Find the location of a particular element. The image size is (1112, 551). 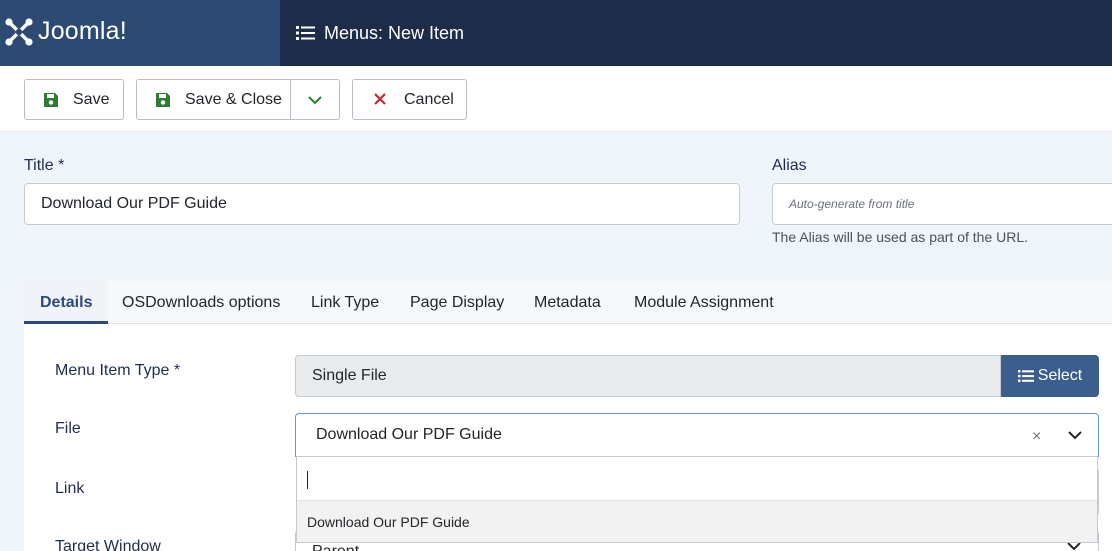

app-header: Joomla! Menus: New Item is located at coordinates (556, 33).